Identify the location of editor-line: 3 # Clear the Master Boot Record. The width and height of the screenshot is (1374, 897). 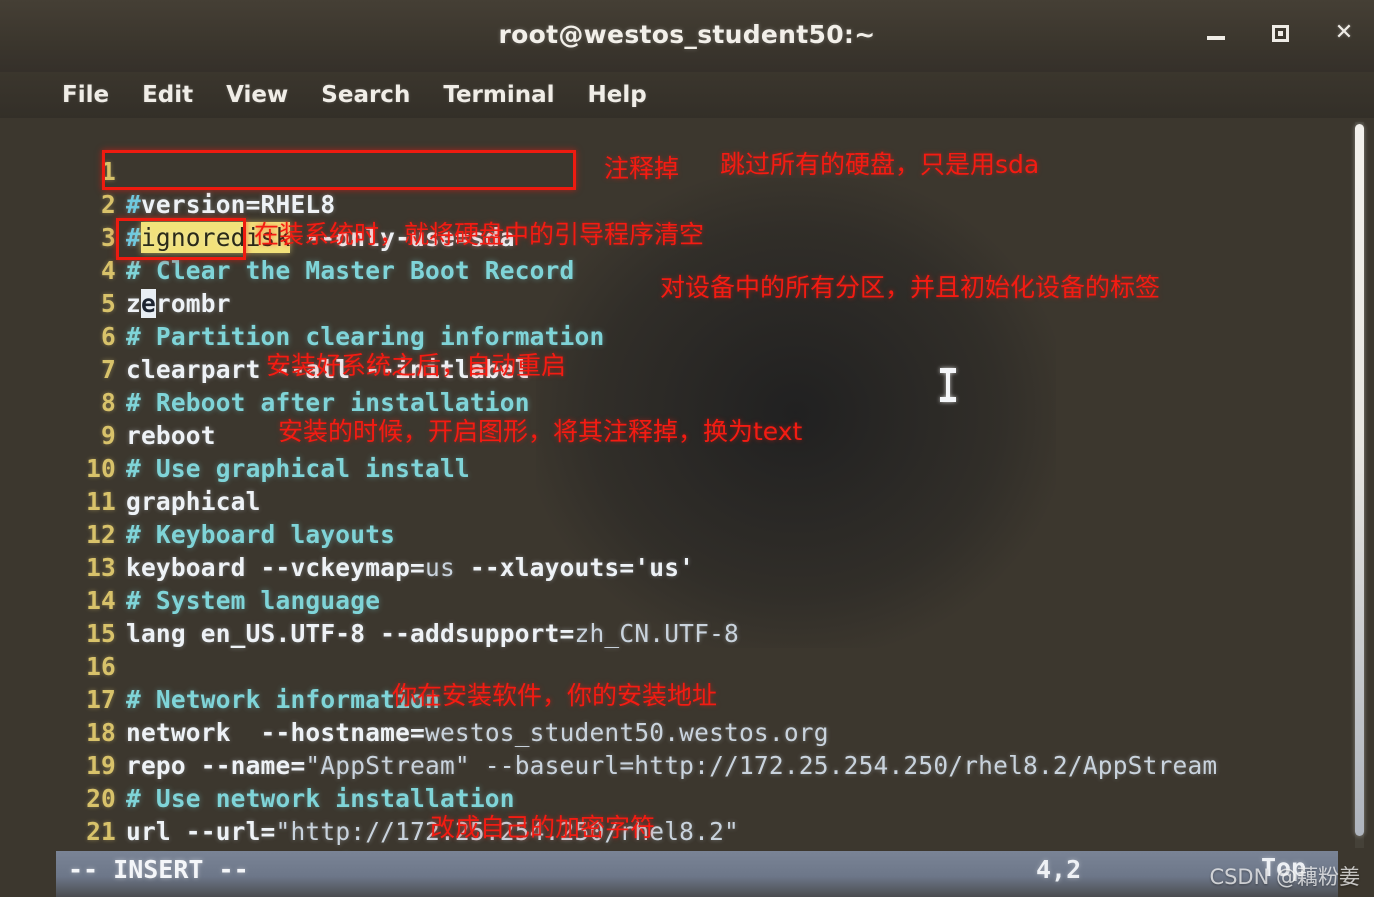
(315, 236).